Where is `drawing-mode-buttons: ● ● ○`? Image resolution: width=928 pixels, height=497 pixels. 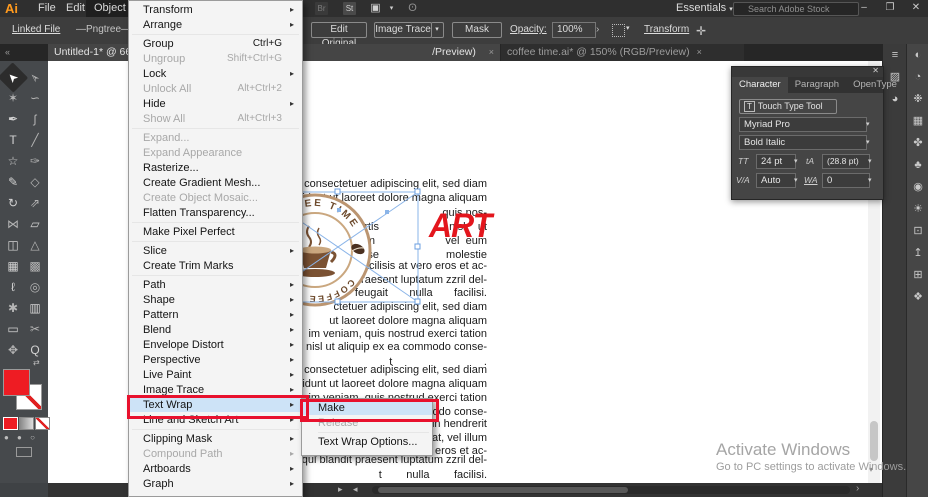
drawing-mode-buttons: ● ● ○ is located at coordinates (21, 437).